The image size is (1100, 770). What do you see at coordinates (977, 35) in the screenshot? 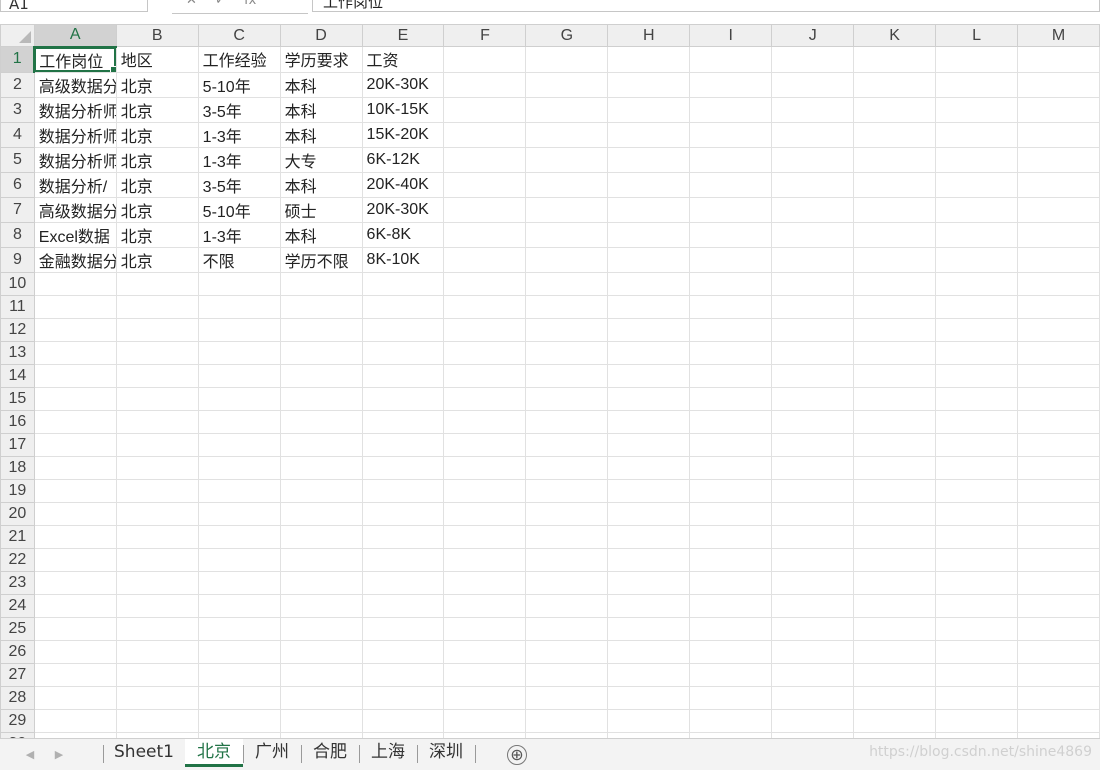
I see `column-header-l: L` at bounding box center [977, 35].